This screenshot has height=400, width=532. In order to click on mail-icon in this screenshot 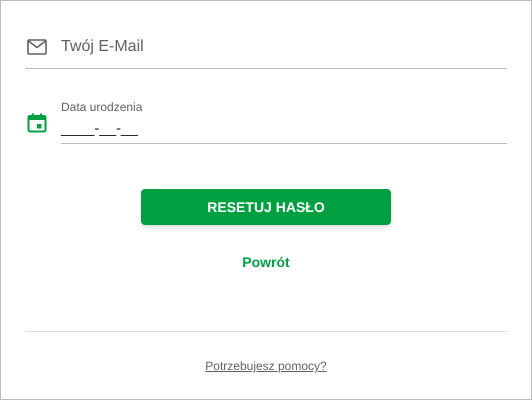, I will do `click(37, 46)`.